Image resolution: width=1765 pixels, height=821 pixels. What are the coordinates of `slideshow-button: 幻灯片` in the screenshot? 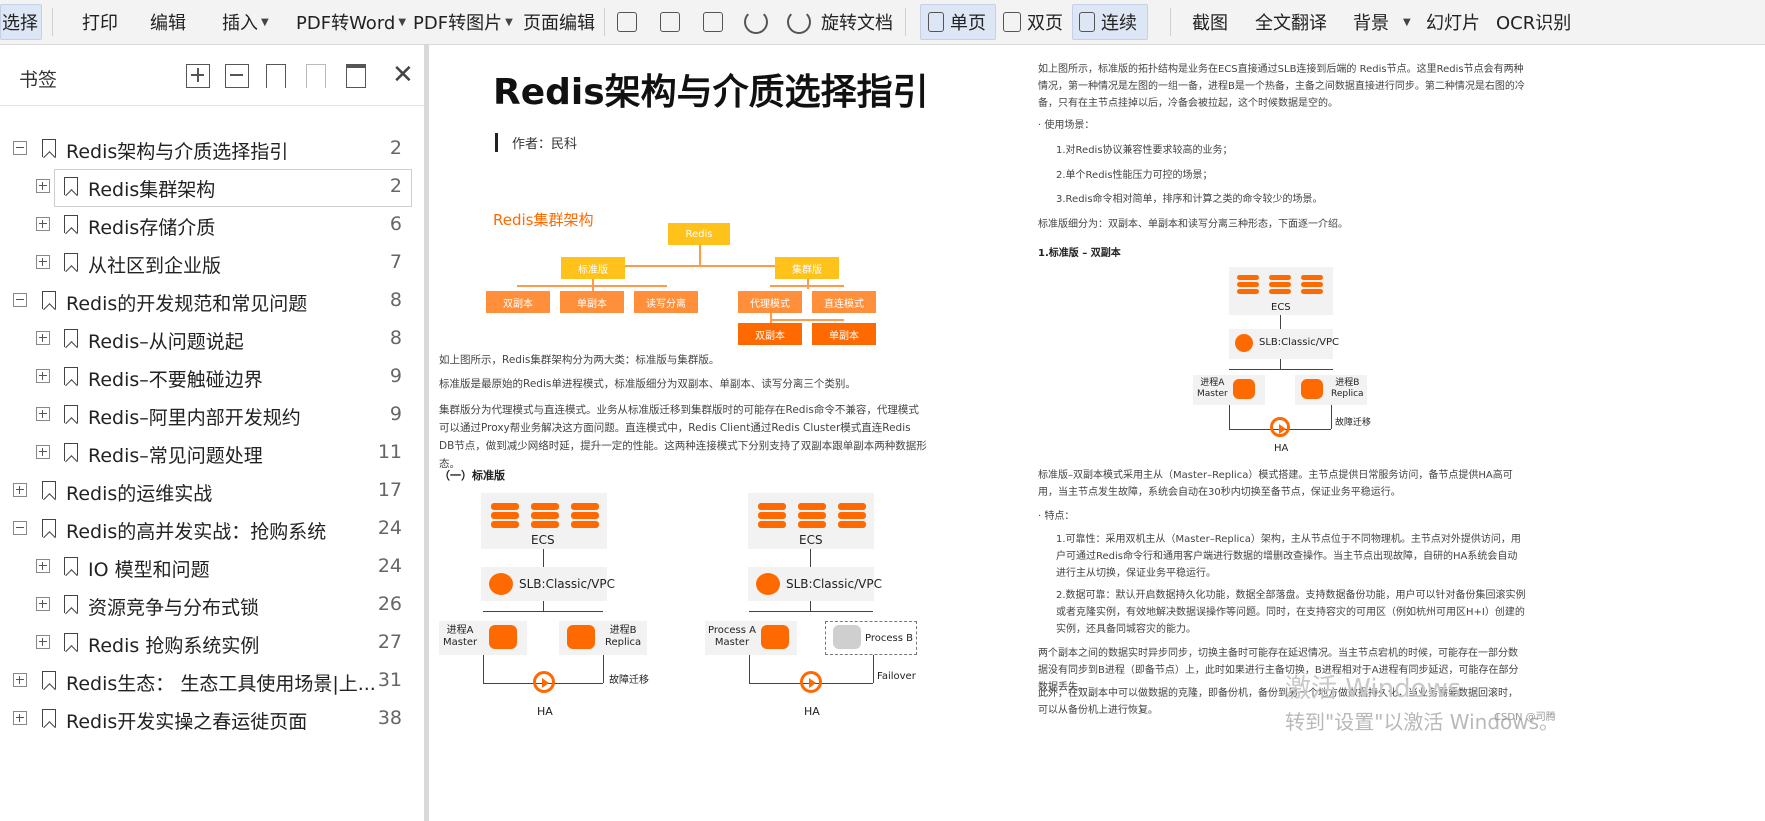 It's located at (1453, 22).